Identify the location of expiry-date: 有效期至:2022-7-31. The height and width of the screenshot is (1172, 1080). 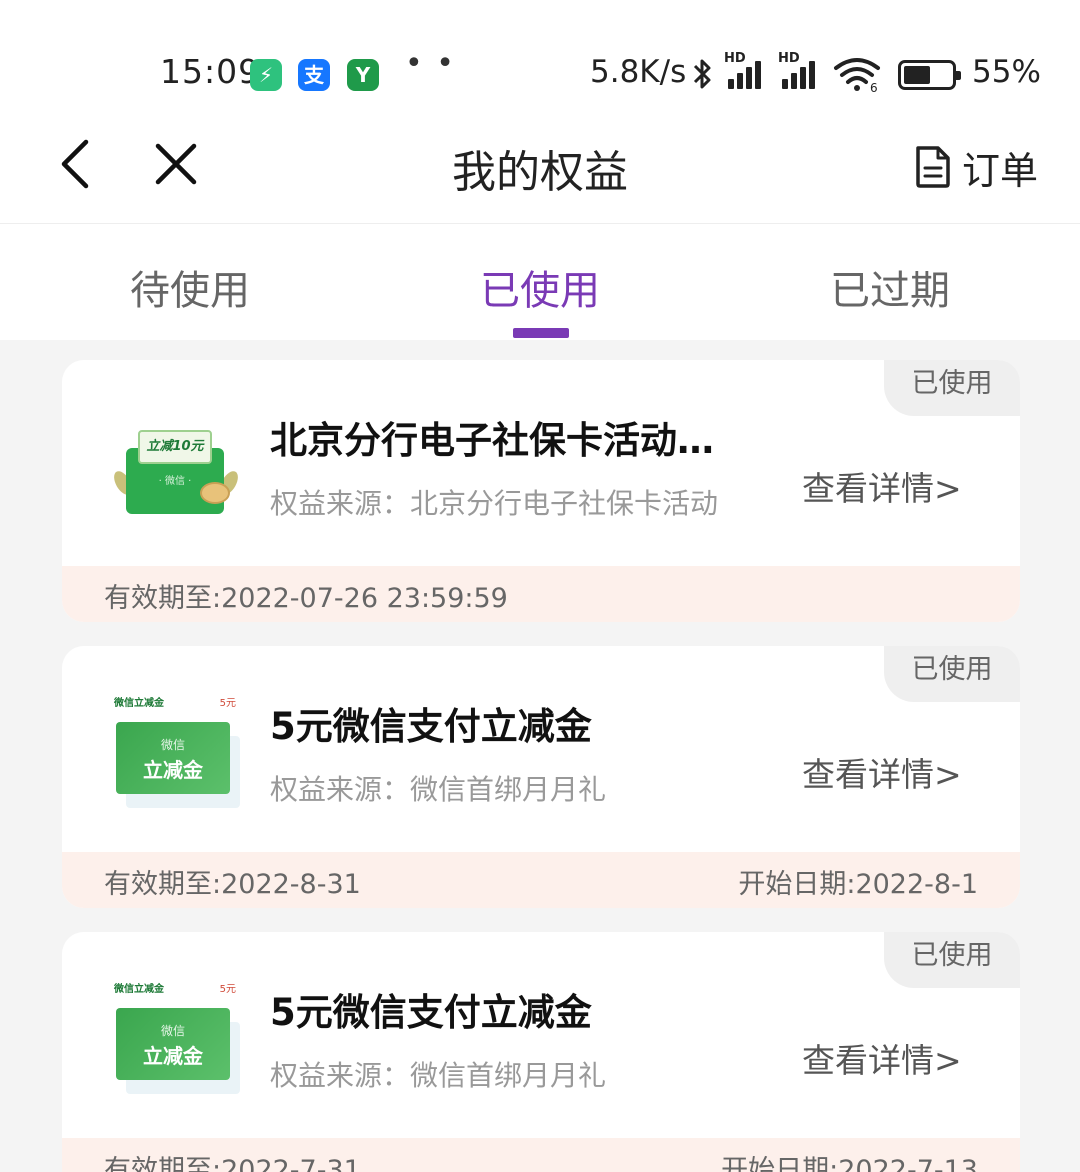
(232, 1163).